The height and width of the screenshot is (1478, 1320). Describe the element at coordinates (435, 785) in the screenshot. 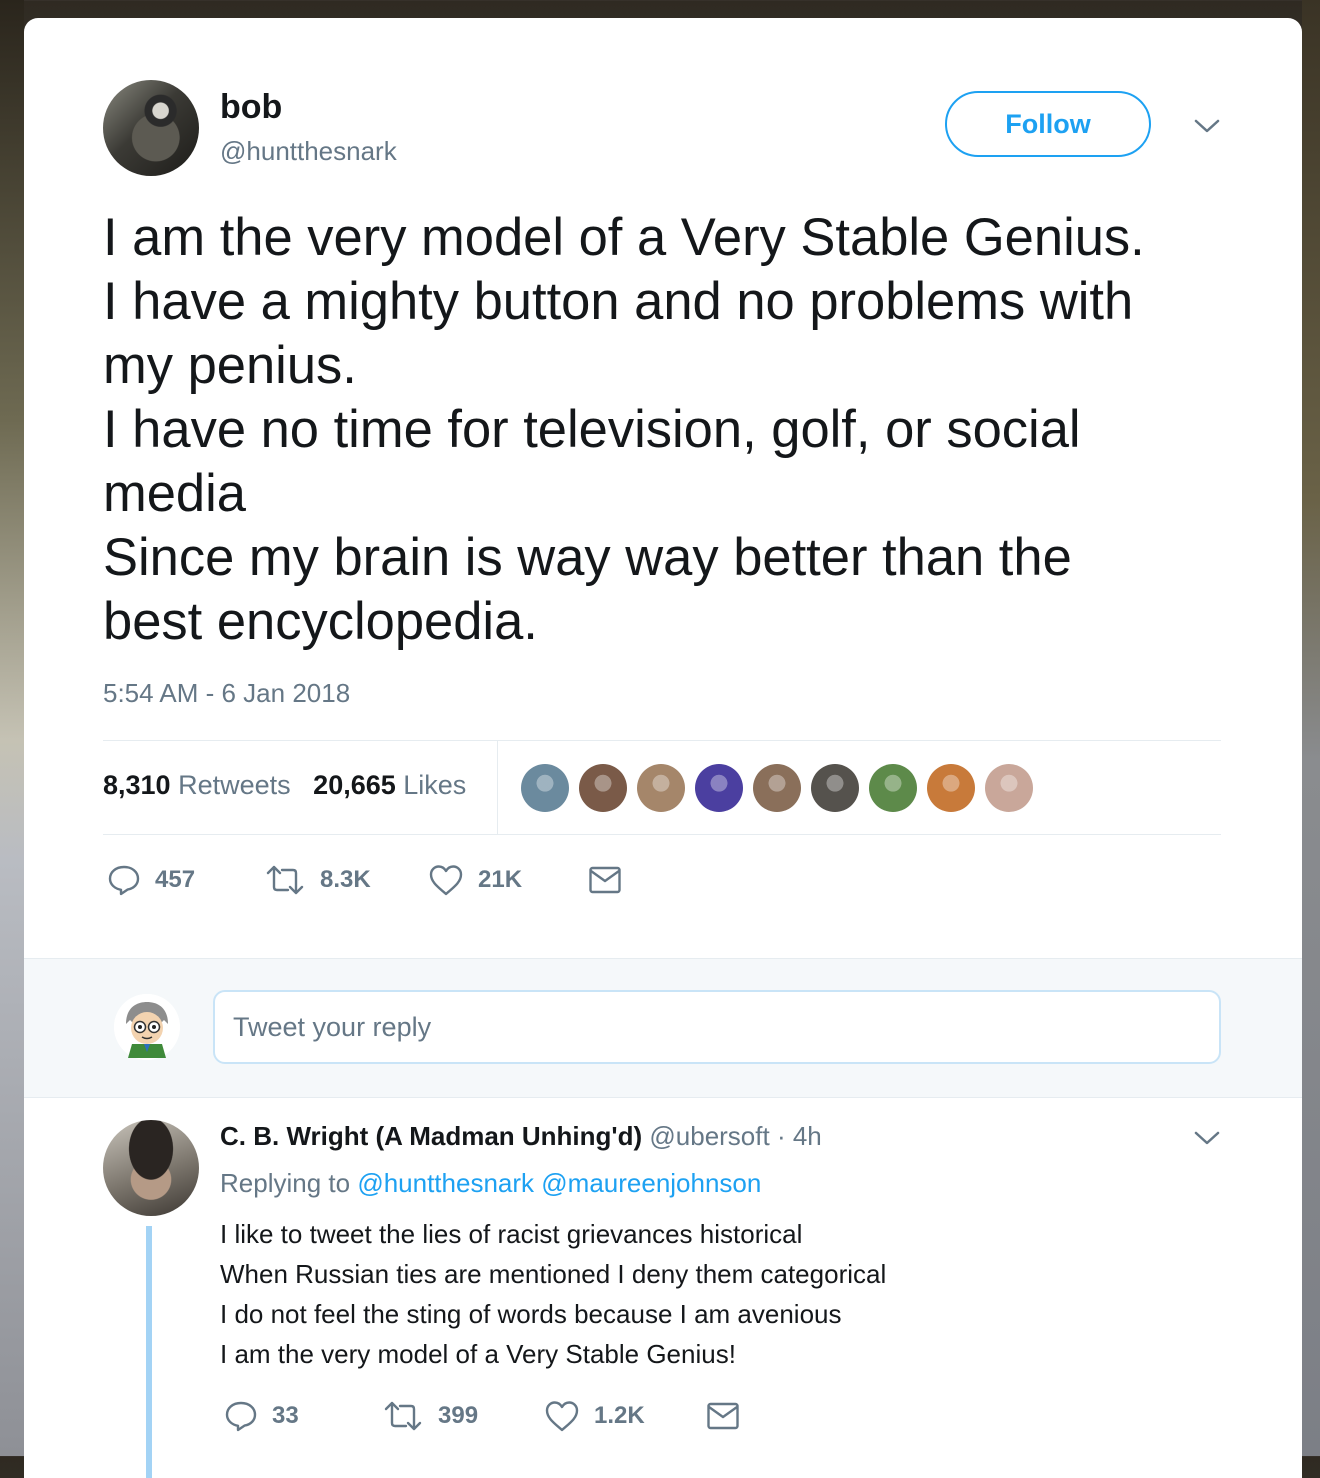

I see `likes-label: Likes` at that location.